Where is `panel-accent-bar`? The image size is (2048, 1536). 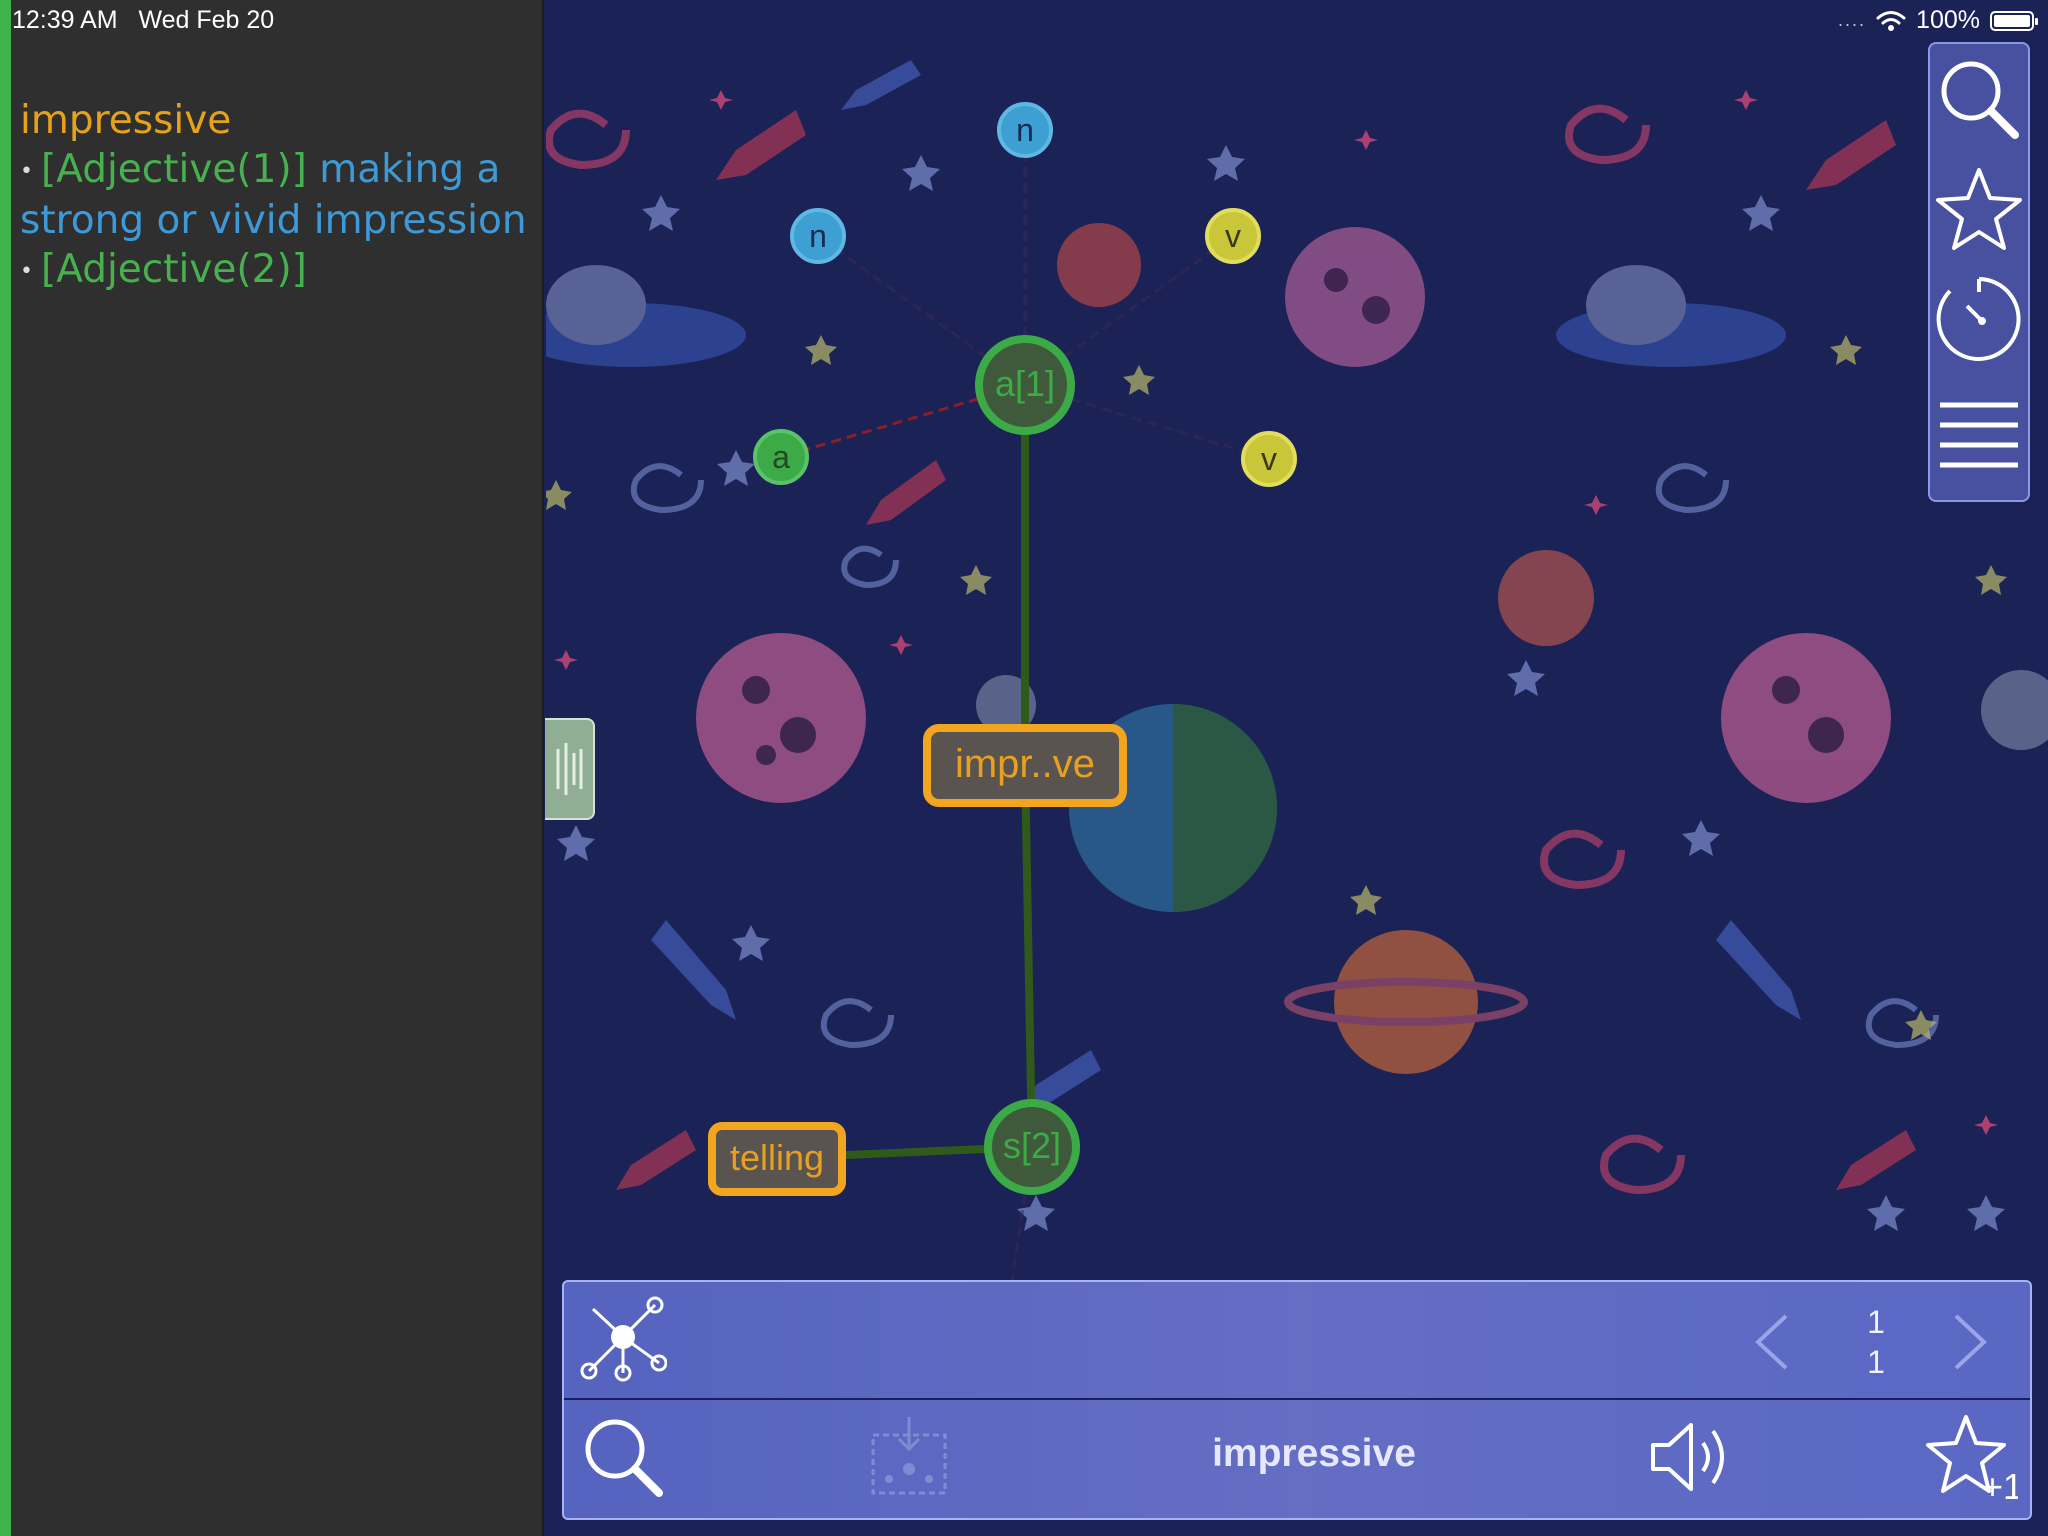 panel-accent-bar is located at coordinates (5, 768).